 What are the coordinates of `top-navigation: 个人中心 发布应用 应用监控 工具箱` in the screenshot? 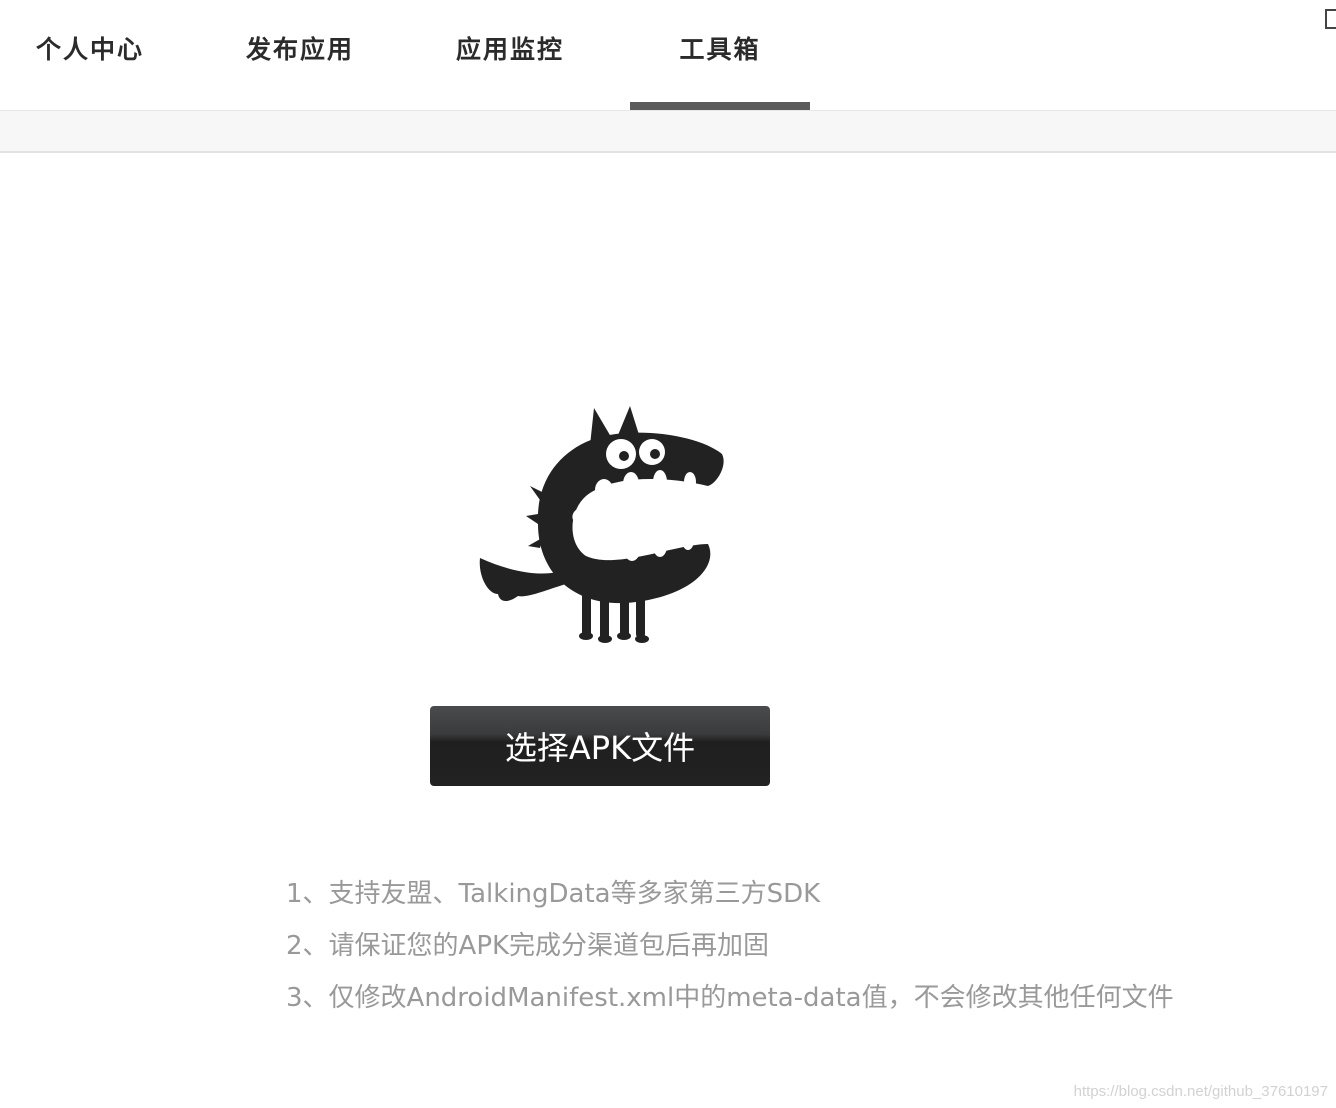 It's located at (668, 55).